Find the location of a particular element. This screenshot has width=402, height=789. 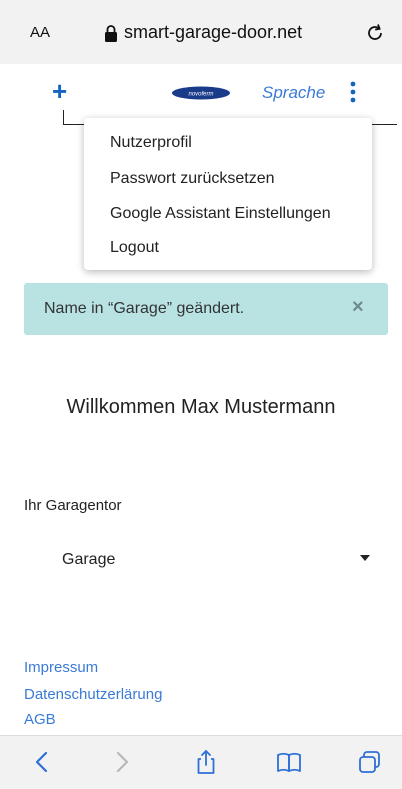

browser-address-bar: AA smart-garage-door.net is located at coordinates (201, 32).